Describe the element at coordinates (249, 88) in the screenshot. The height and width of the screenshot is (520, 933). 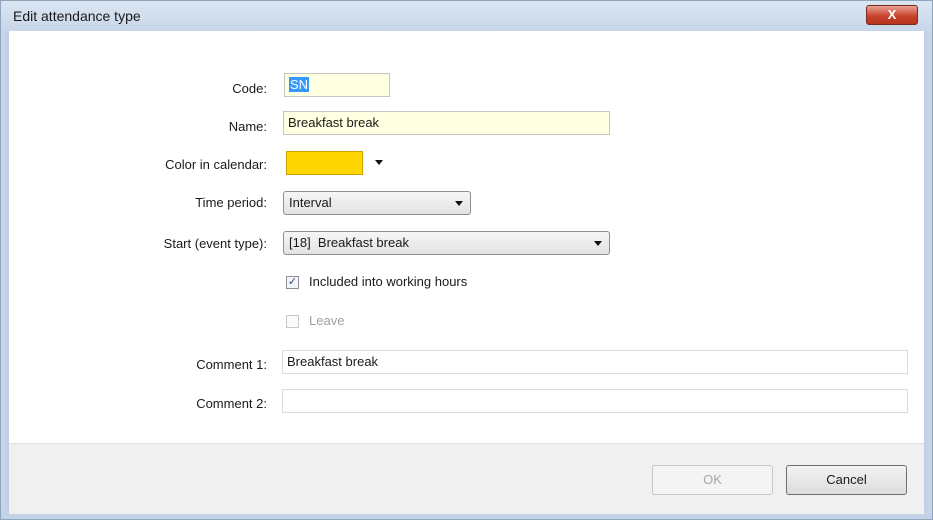
I see `code-label: Code:` at that location.